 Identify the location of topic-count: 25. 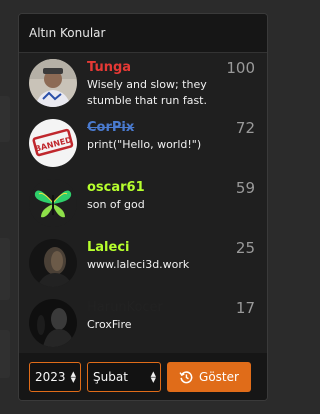
(245, 248).